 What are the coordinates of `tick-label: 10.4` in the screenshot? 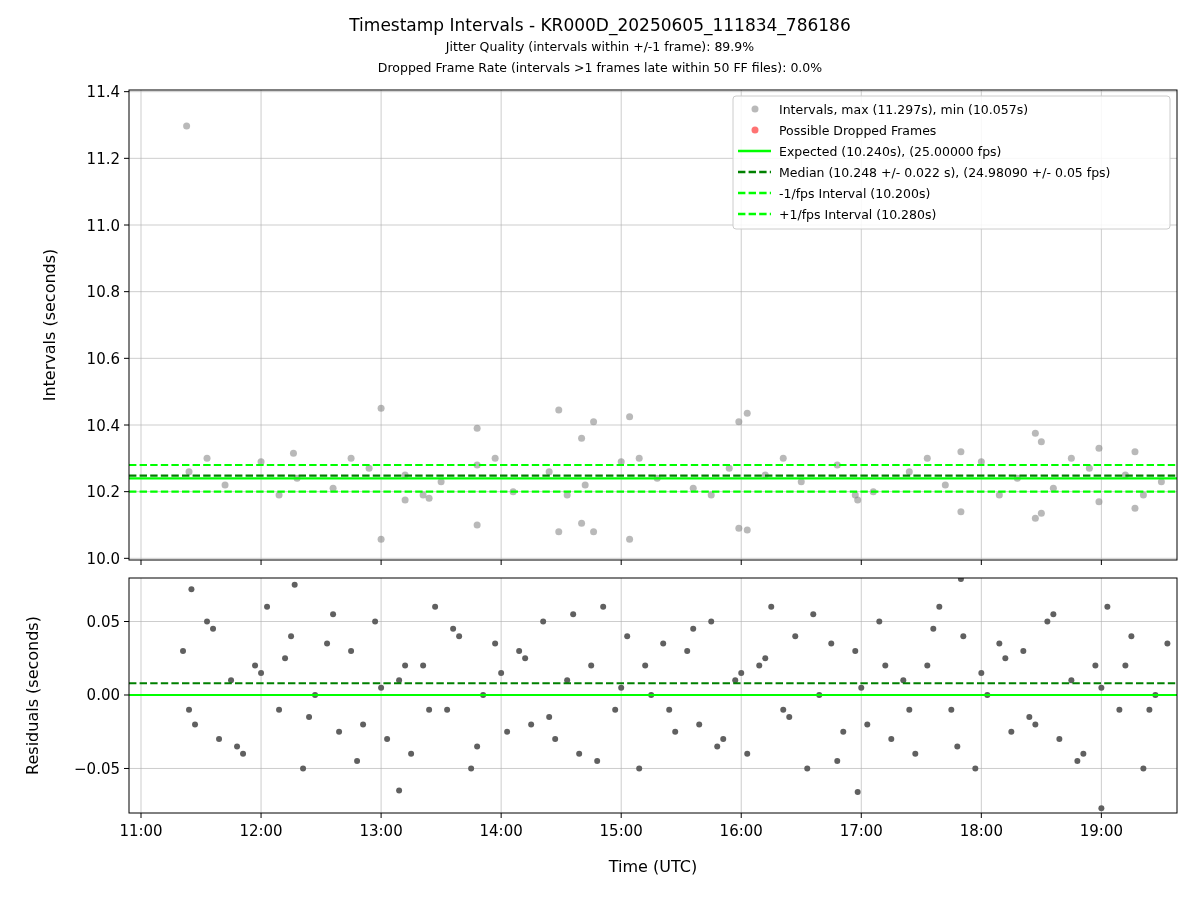 It's located at (103, 425).